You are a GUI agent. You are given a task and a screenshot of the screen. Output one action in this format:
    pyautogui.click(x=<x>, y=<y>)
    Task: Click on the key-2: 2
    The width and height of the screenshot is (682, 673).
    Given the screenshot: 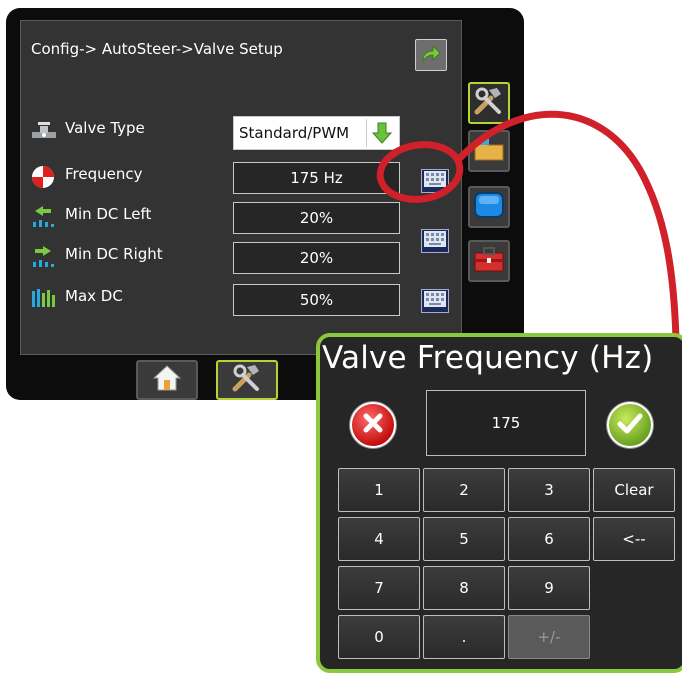 What is the action you would take?
    pyautogui.click(x=464, y=490)
    